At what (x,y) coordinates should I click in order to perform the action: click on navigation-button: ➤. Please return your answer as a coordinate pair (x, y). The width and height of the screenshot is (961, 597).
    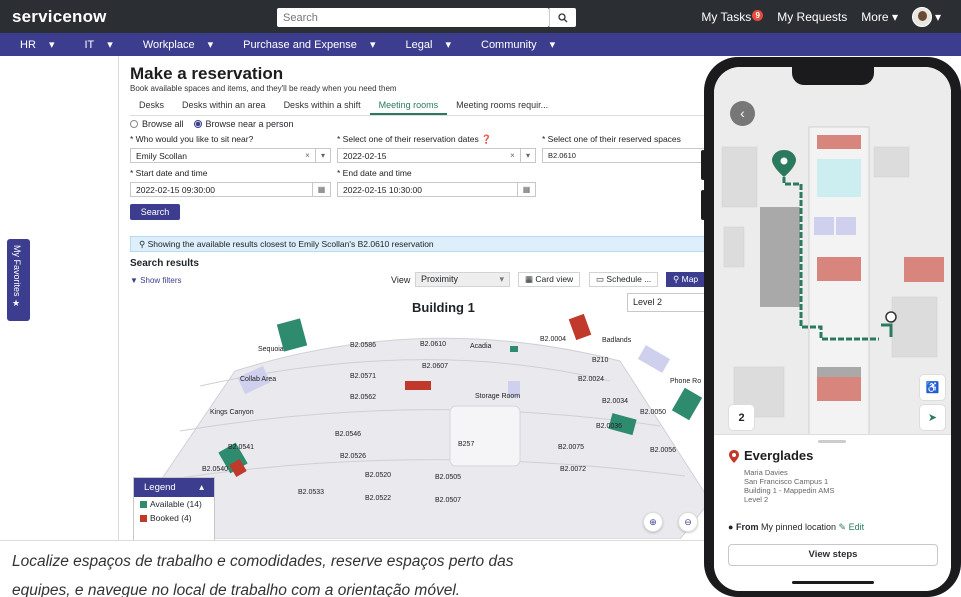
    Looking at the image, I should click on (932, 417).